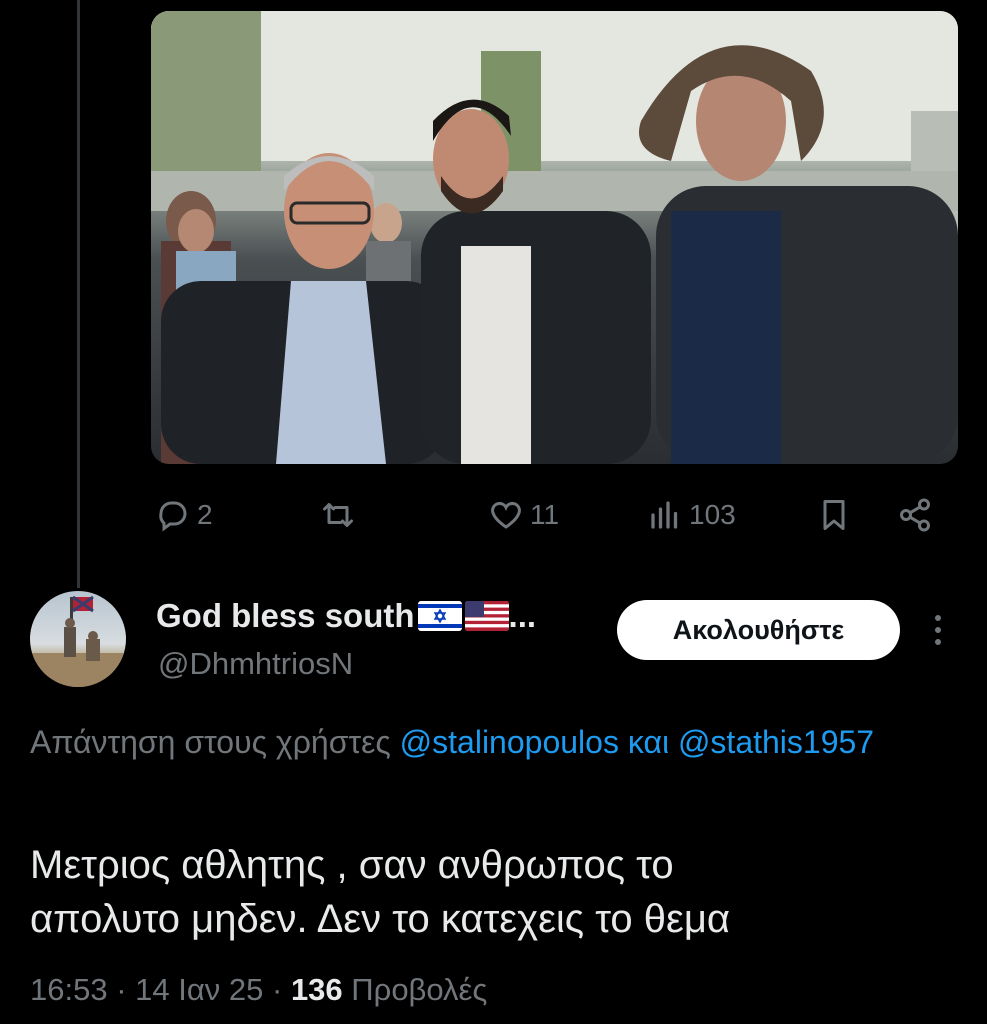 The height and width of the screenshot is (1024, 987). I want to click on user-handle: @DhmhtriosN, so click(255, 664).